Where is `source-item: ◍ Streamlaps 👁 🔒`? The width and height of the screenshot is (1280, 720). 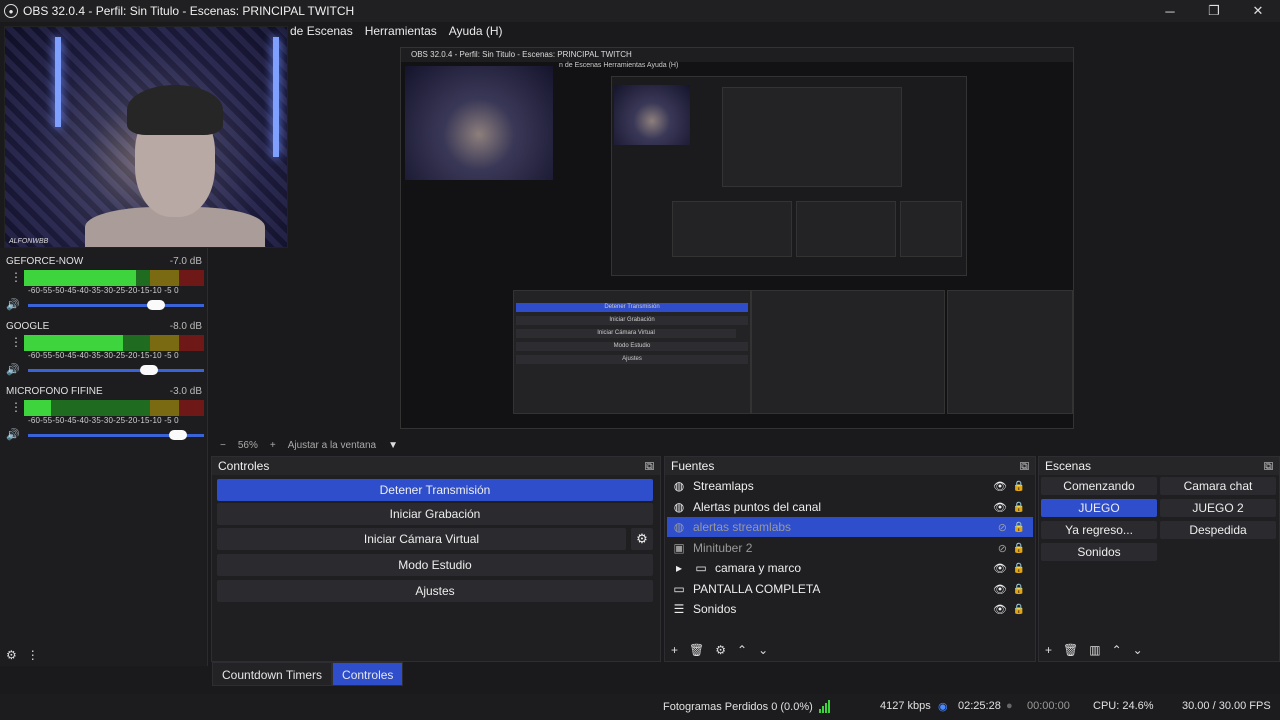 source-item: ◍ Streamlaps 👁 🔒 is located at coordinates (850, 486).